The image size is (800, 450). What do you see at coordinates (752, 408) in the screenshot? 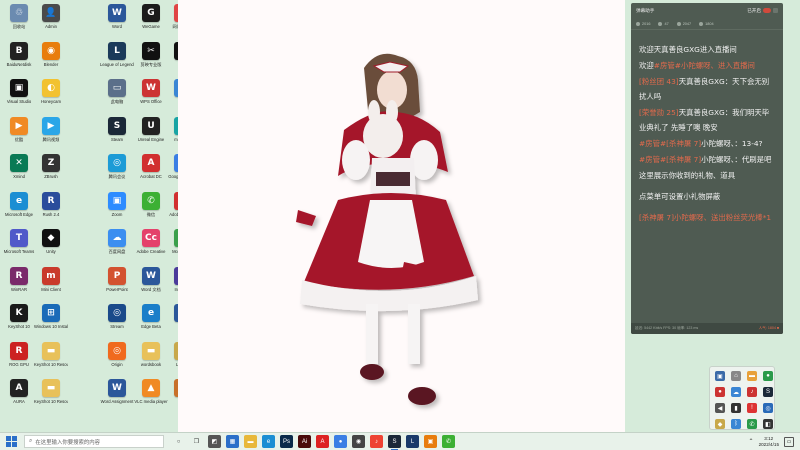
I see `tray-alert-icon: !` at bounding box center [752, 408].